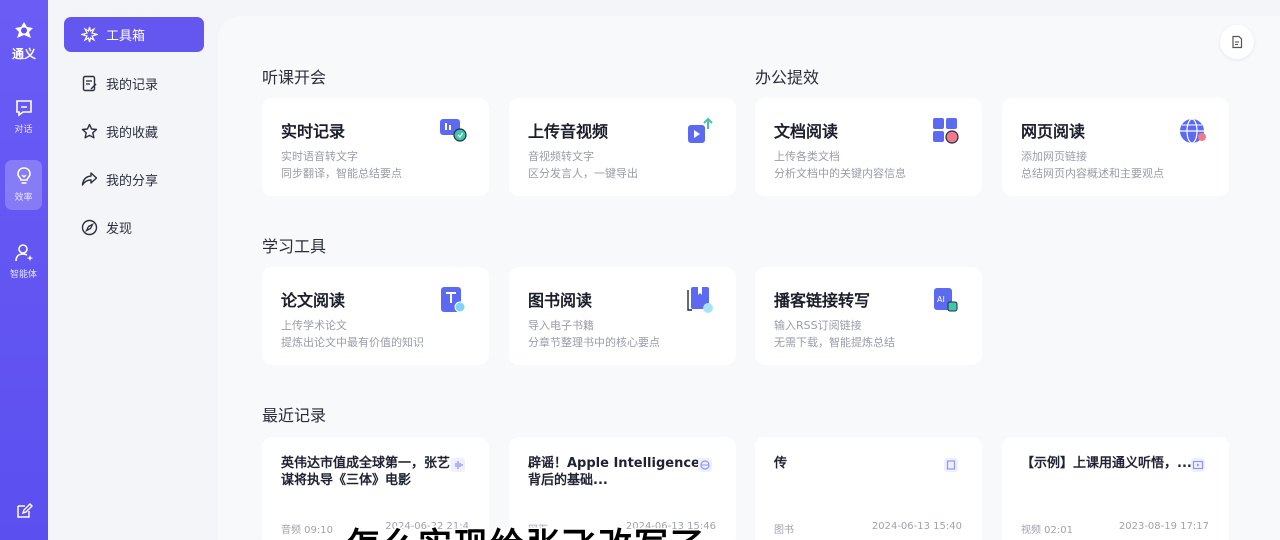 Image resolution: width=1280 pixels, height=540 pixels. I want to click on tool-card-desc: 无需下载，智能提炼总结, so click(834, 342).